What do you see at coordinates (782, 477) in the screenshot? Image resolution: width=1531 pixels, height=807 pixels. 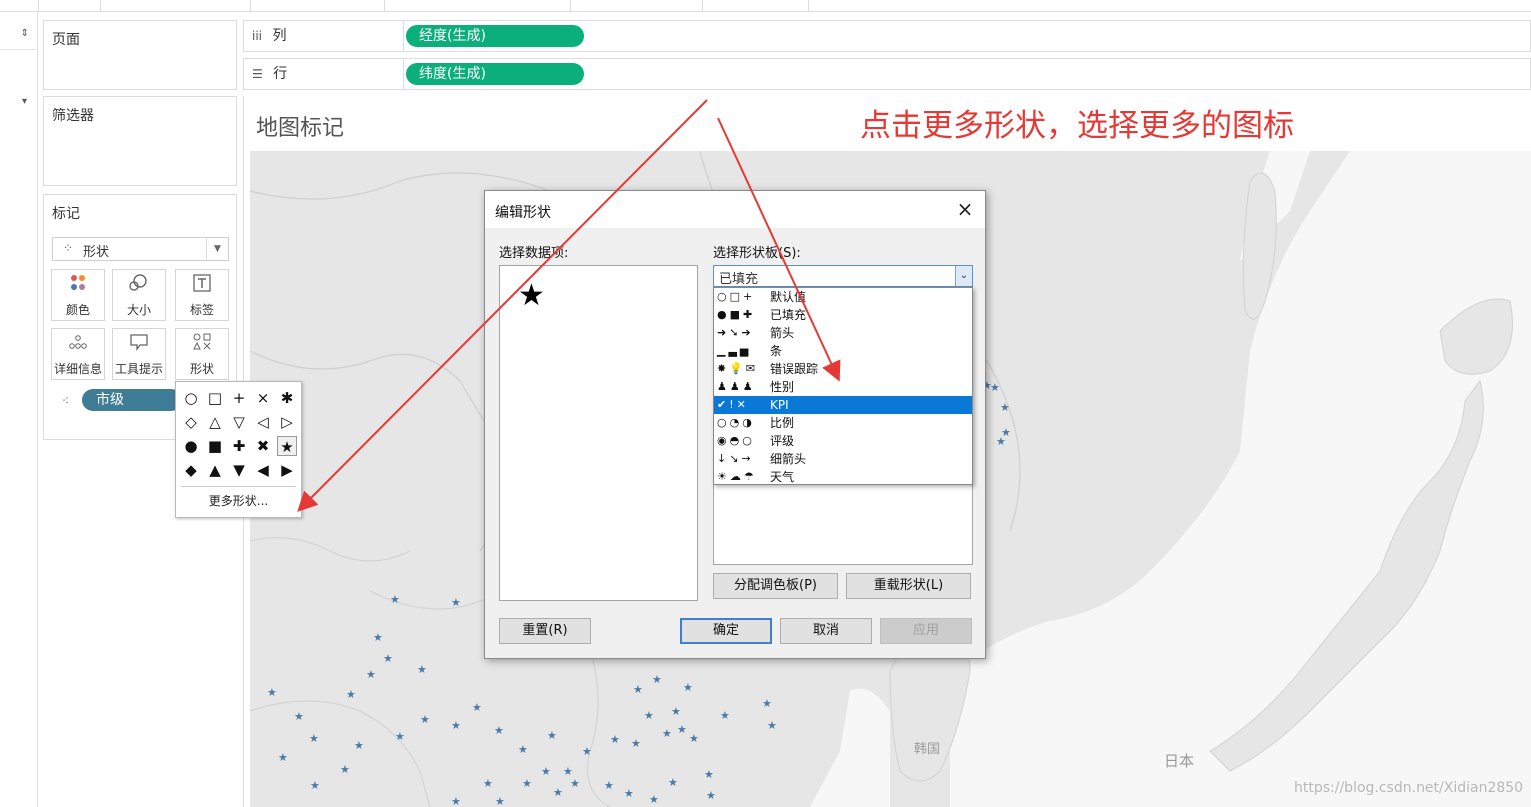 I see `palette-option-label: 天气` at bounding box center [782, 477].